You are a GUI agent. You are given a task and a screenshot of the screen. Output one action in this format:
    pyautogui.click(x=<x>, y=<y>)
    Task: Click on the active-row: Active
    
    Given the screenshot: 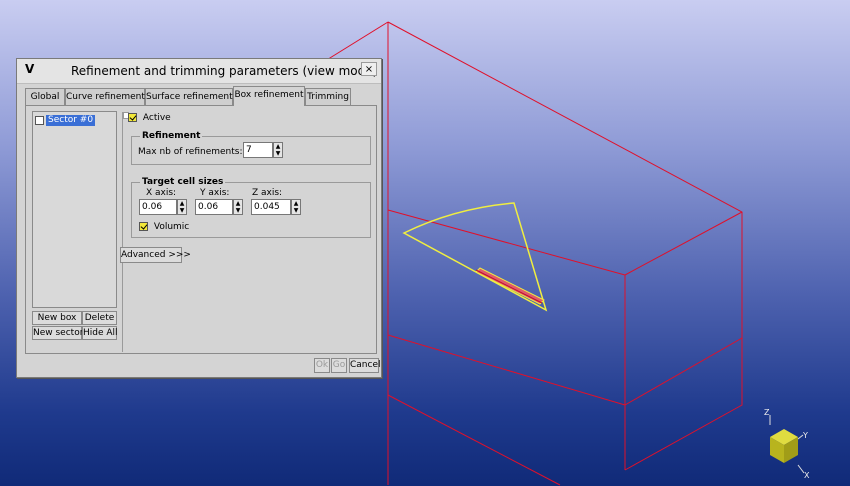 What is the action you would take?
    pyautogui.click(x=149, y=118)
    